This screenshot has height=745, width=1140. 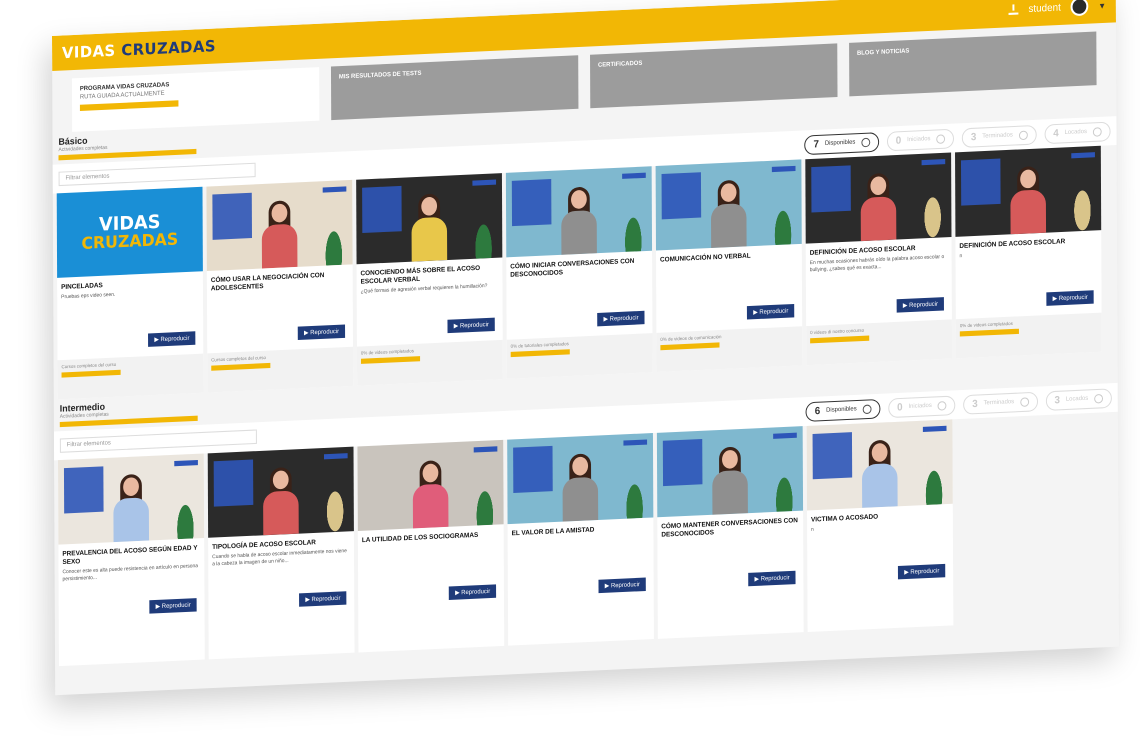 What do you see at coordinates (1079, 8) in the screenshot?
I see `user-avatar` at bounding box center [1079, 8].